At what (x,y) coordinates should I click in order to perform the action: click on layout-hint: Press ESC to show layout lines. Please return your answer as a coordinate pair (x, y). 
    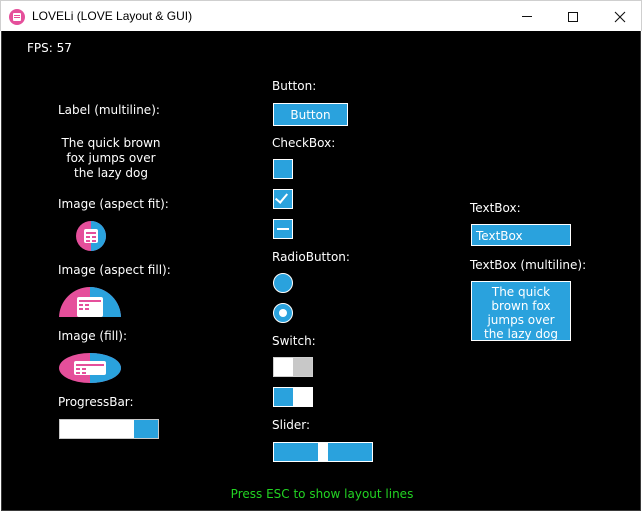
    Looking at the image, I should click on (322, 494).